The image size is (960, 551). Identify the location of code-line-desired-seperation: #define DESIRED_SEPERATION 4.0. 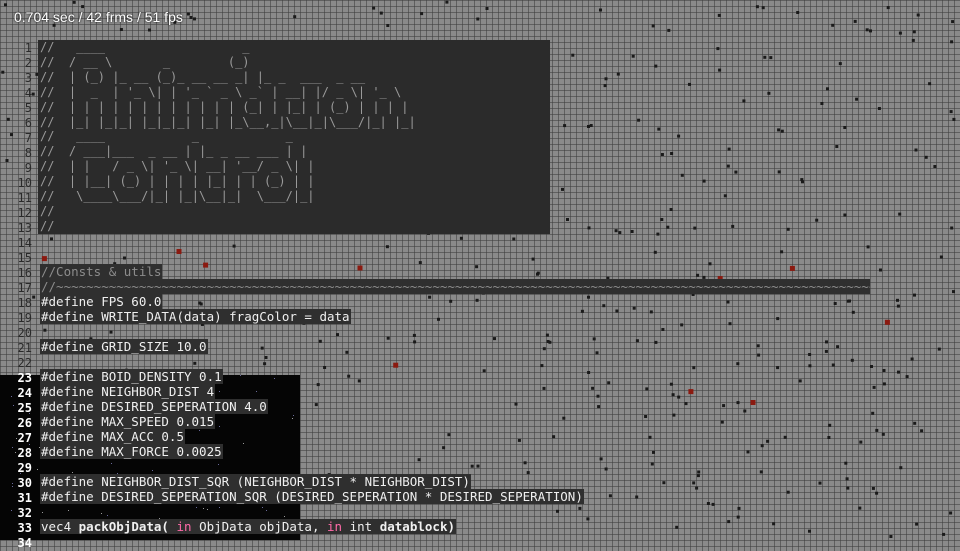
(154, 406).